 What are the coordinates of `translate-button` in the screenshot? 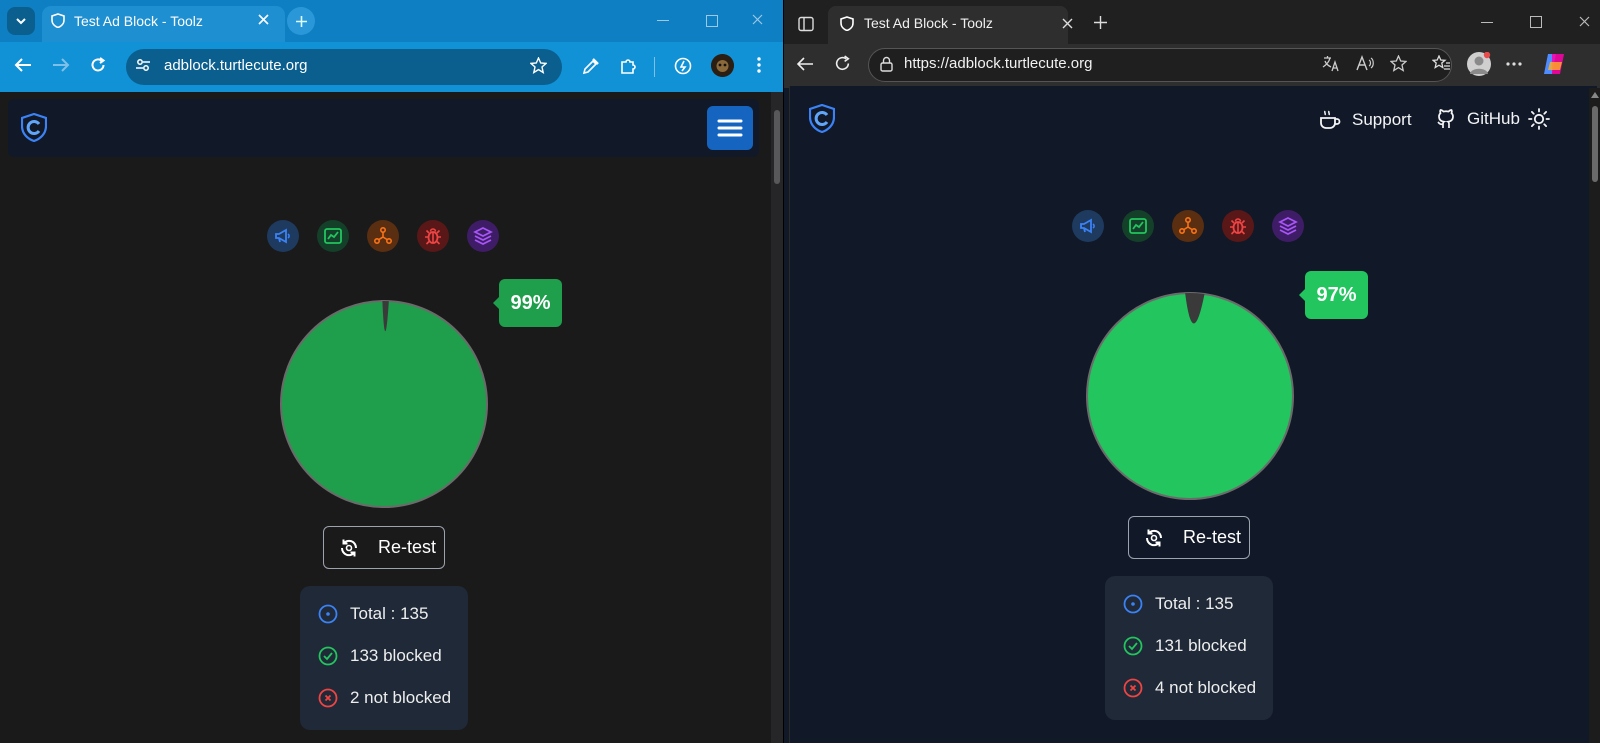 It's located at (1331, 63).